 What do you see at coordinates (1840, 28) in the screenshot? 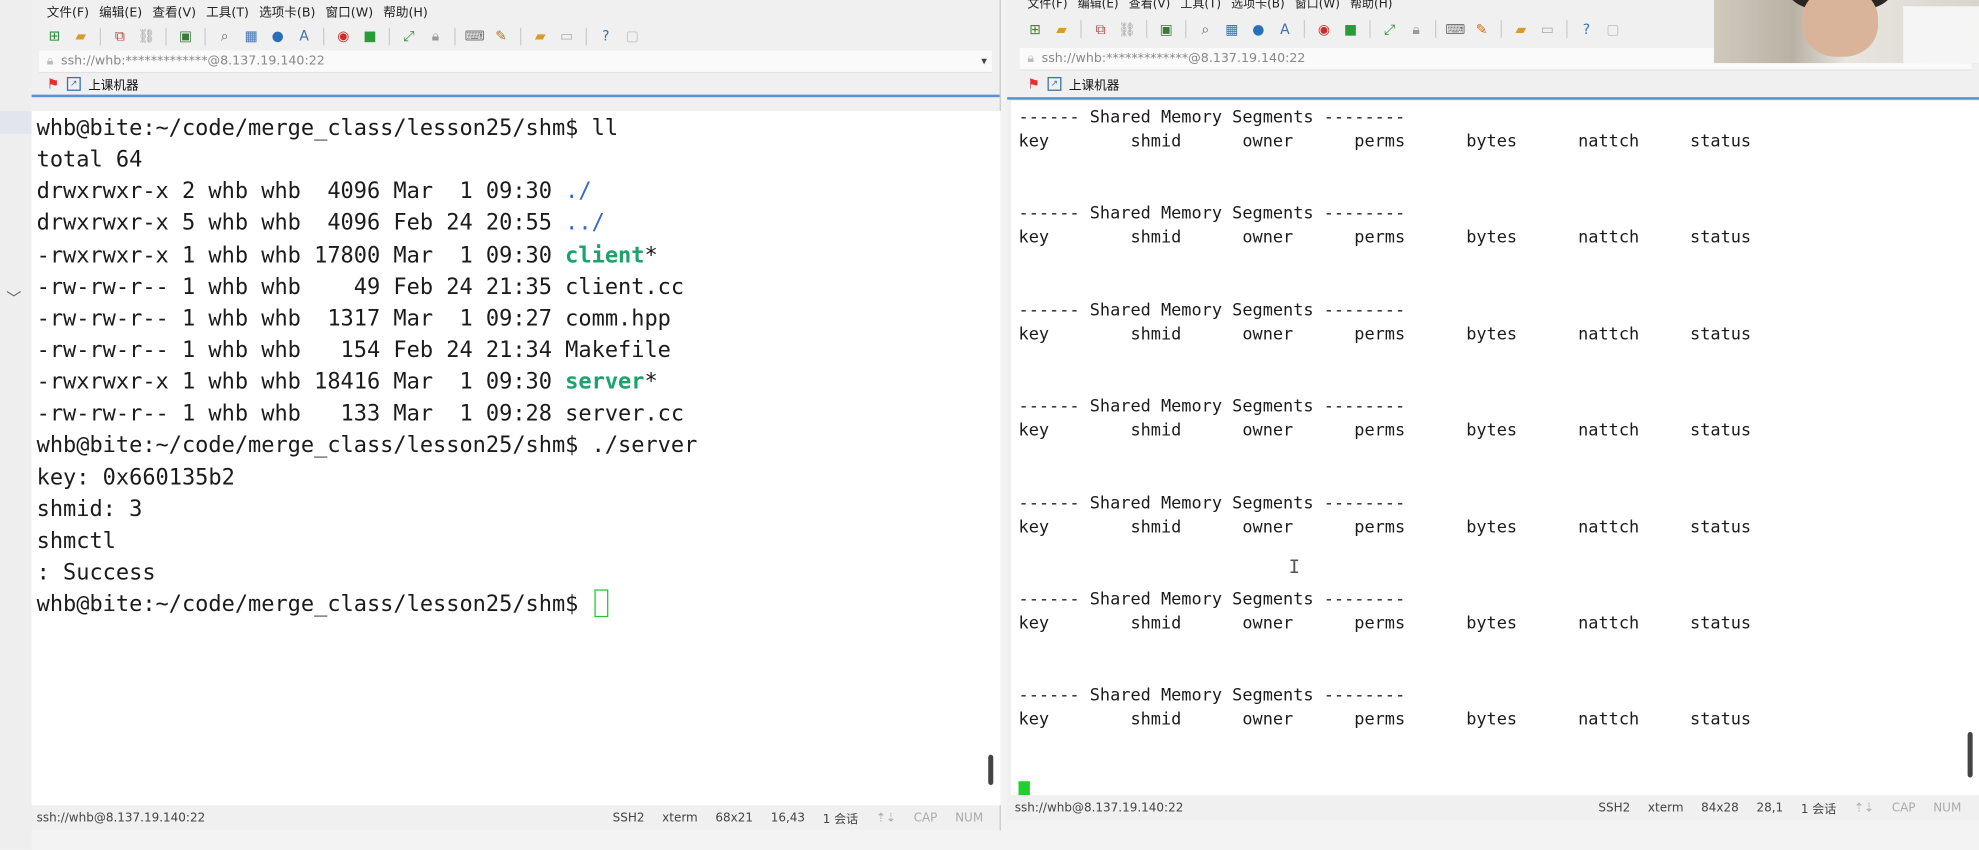
I see `webcam-person` at bounding box center [1840, 28].